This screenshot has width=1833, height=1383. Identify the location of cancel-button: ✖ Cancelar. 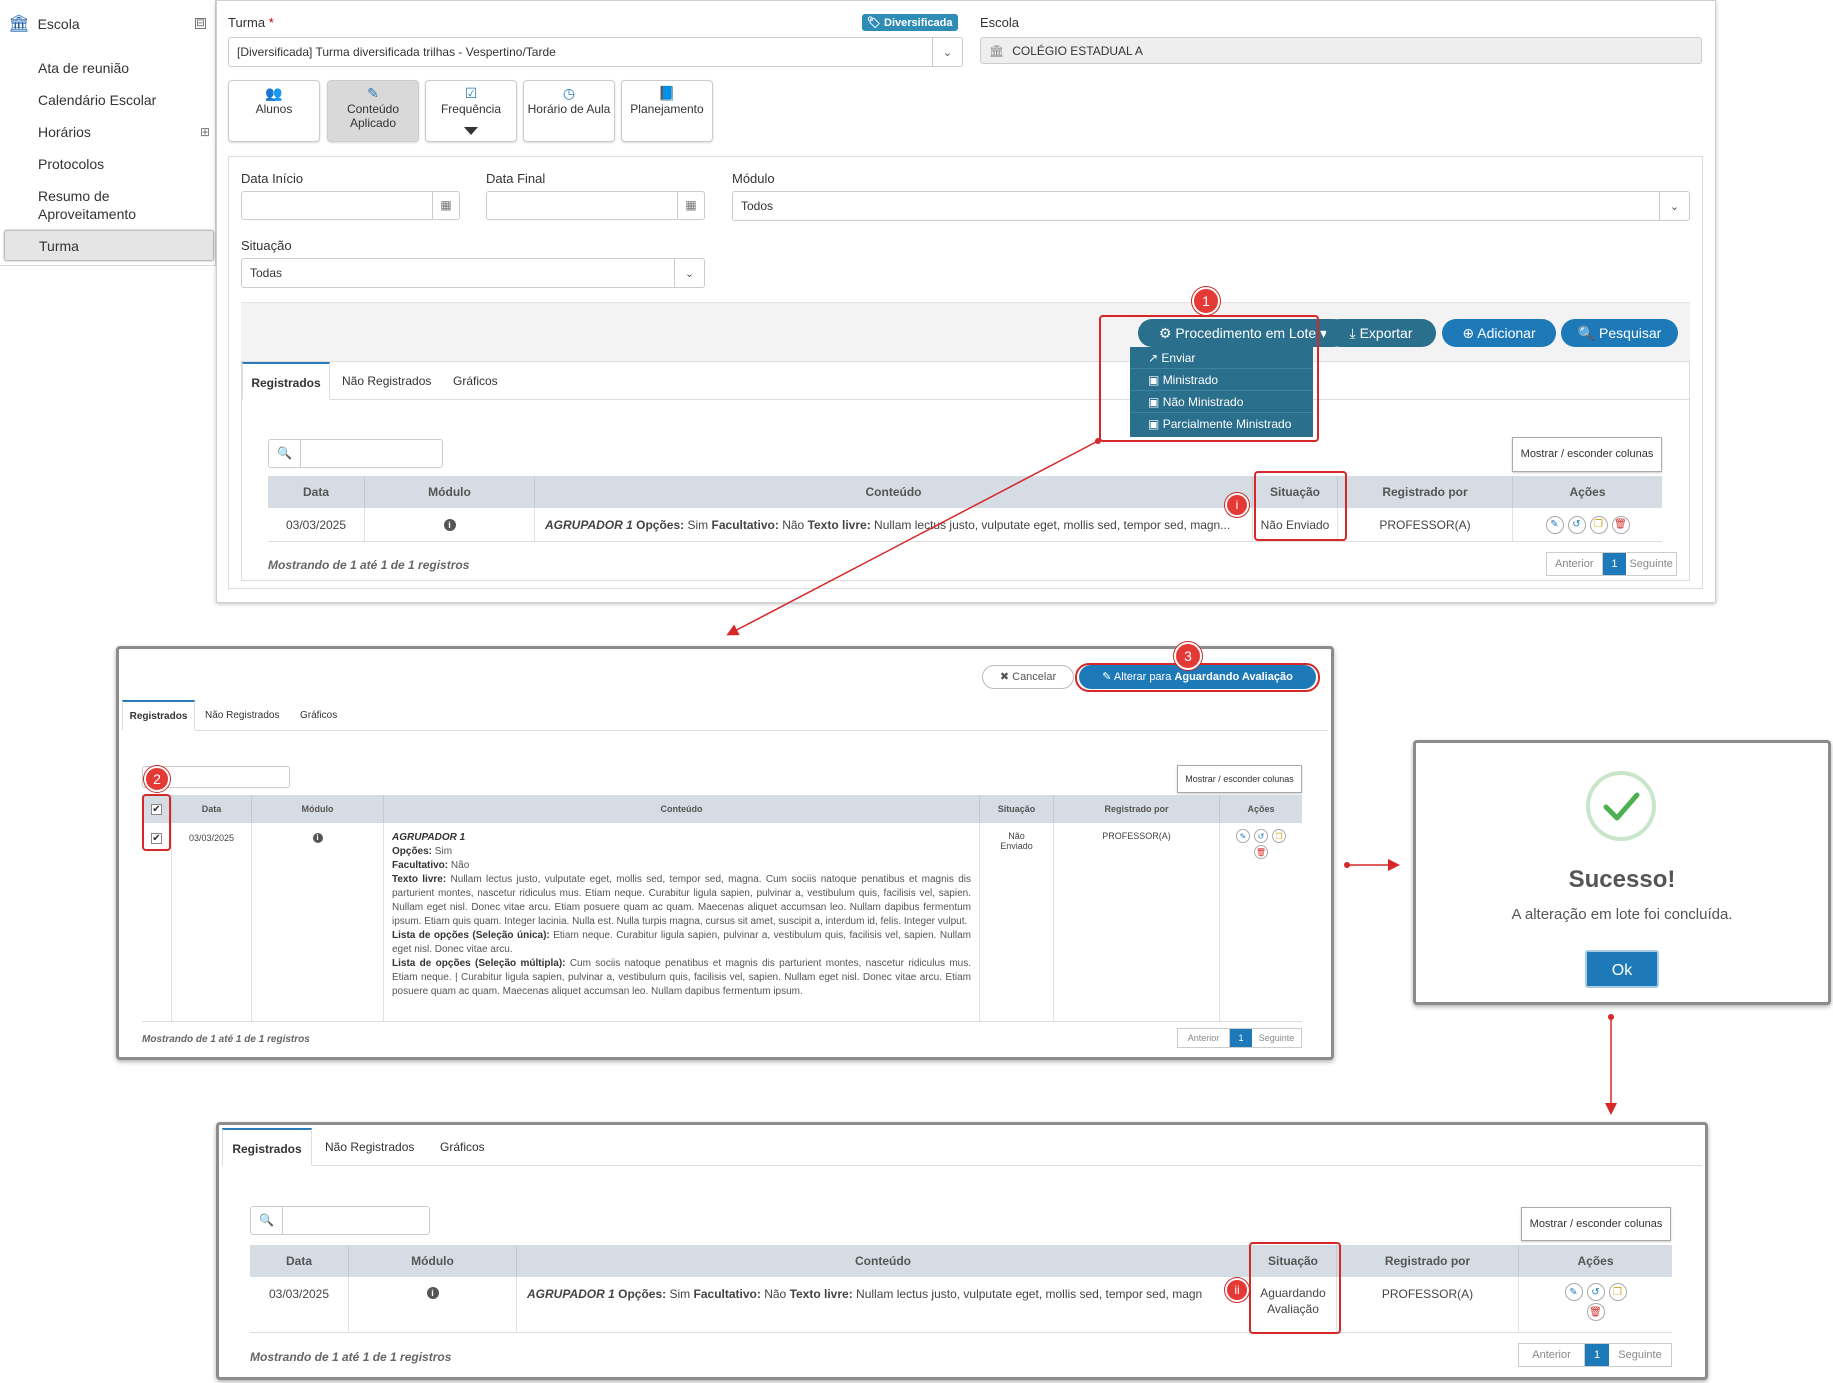
(1028, 677).